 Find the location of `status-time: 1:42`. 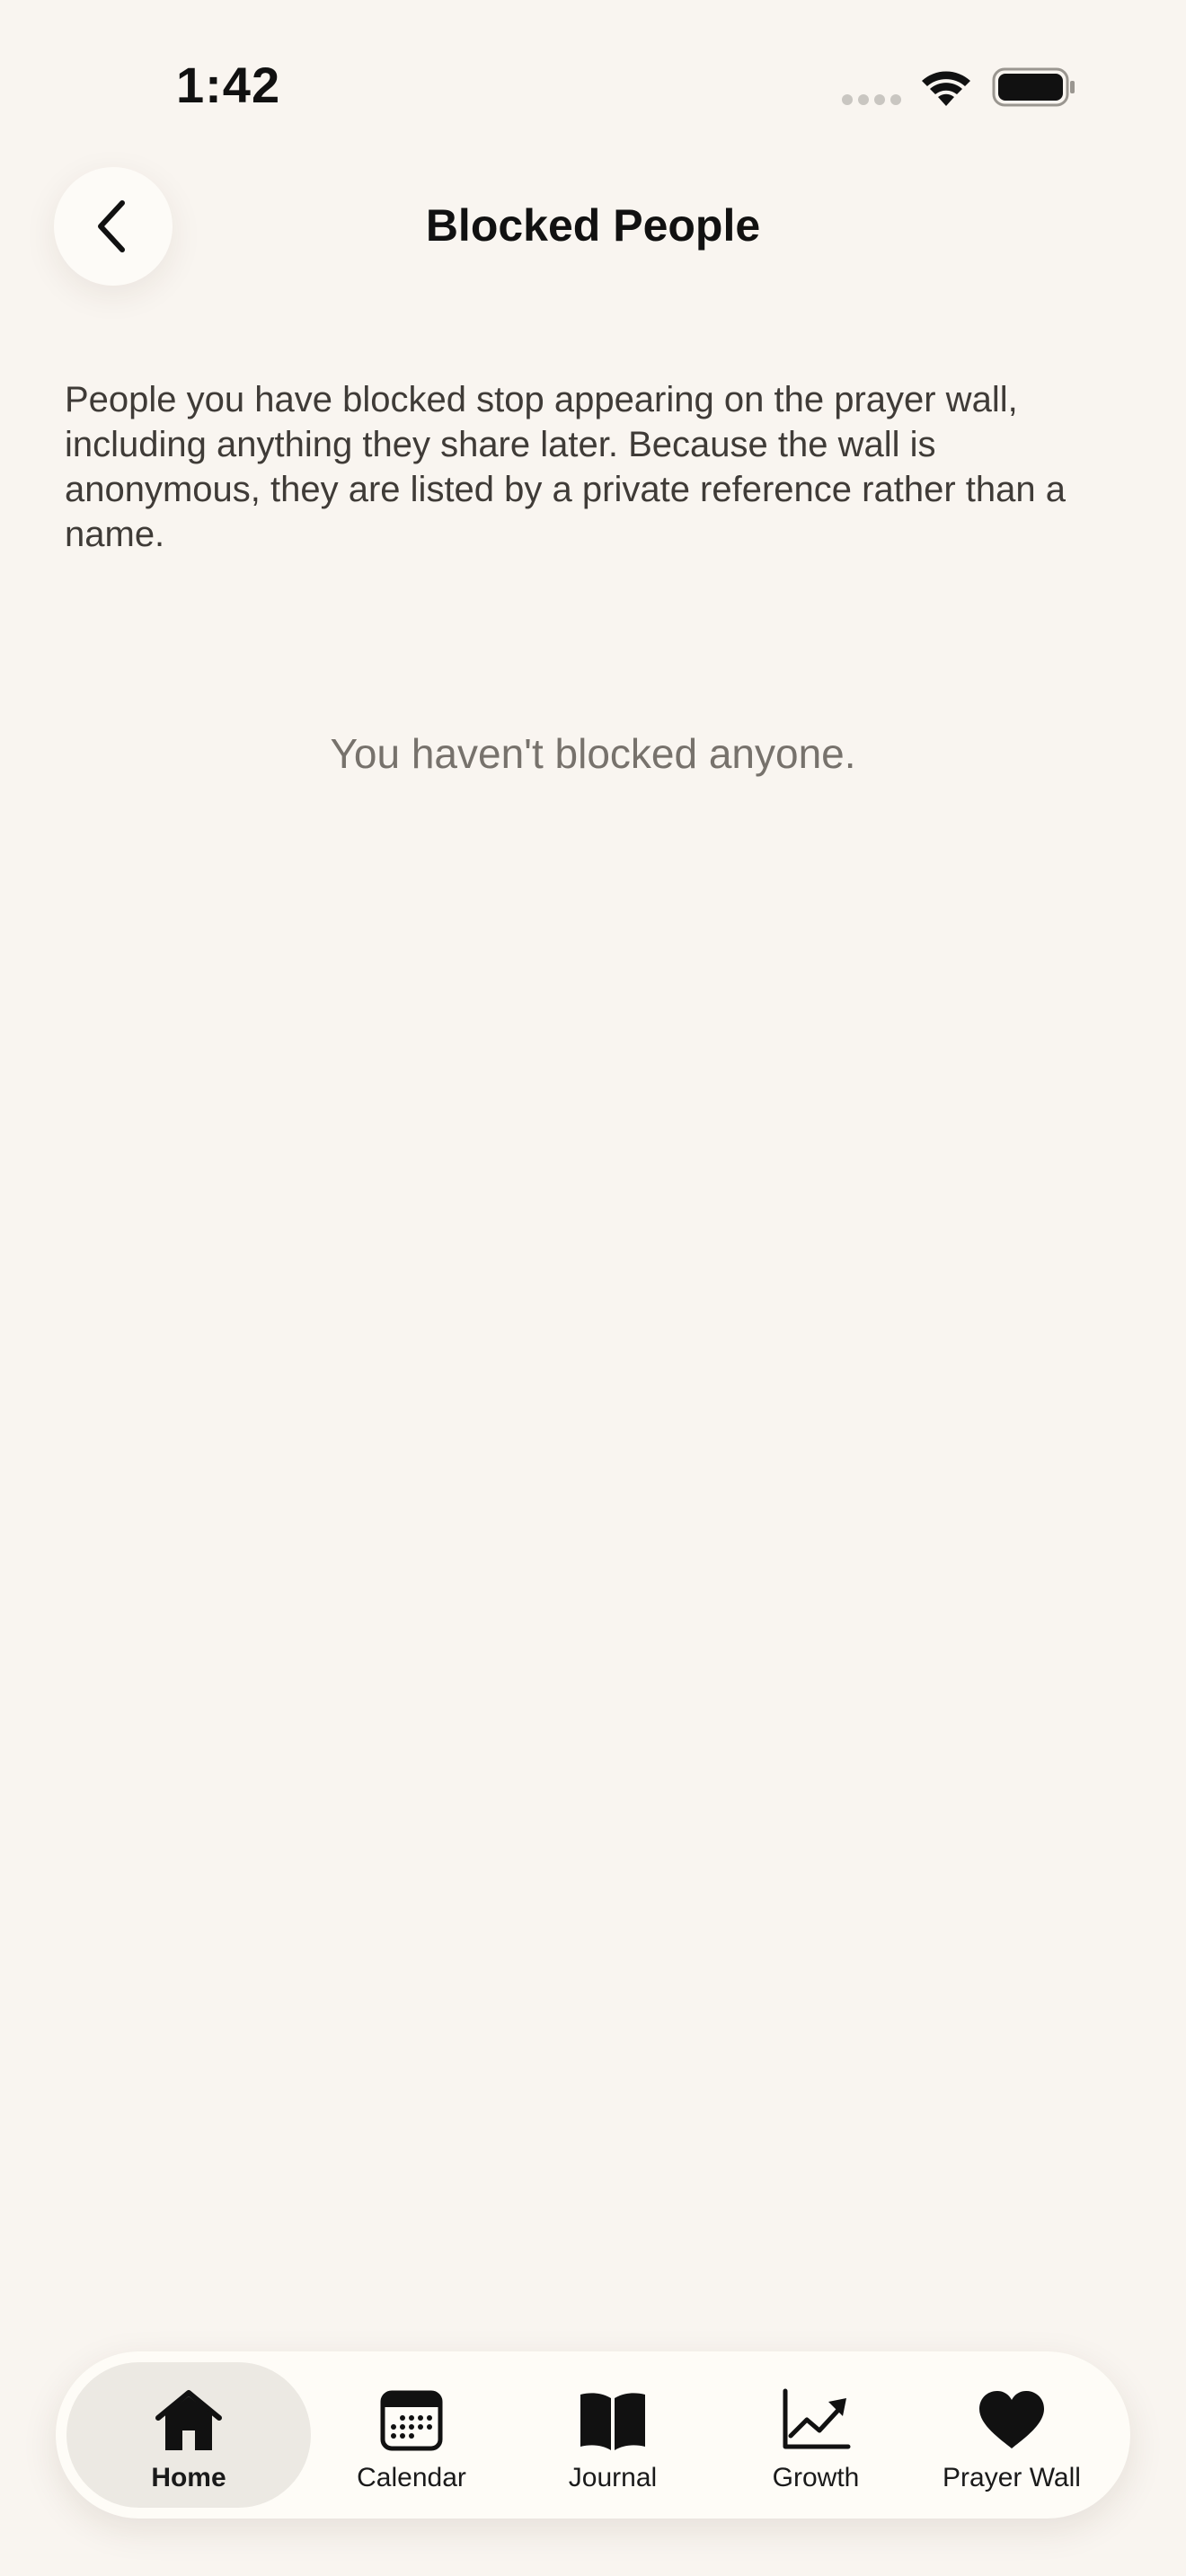

status-time: 1:42 is located at coordinates (228, 85).